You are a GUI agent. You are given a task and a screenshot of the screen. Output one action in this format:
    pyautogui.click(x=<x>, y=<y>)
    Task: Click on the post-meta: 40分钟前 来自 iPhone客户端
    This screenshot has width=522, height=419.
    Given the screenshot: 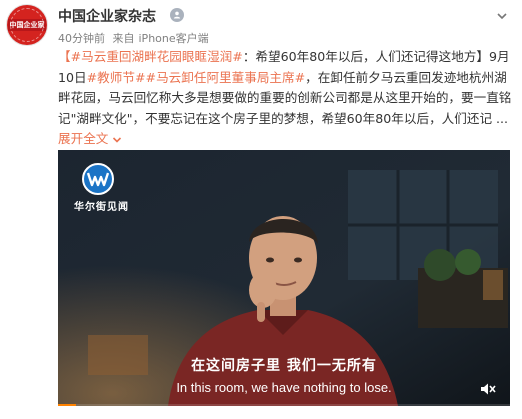 What is the action you would take?
    pyautogui.click(x=135, y=38)
    